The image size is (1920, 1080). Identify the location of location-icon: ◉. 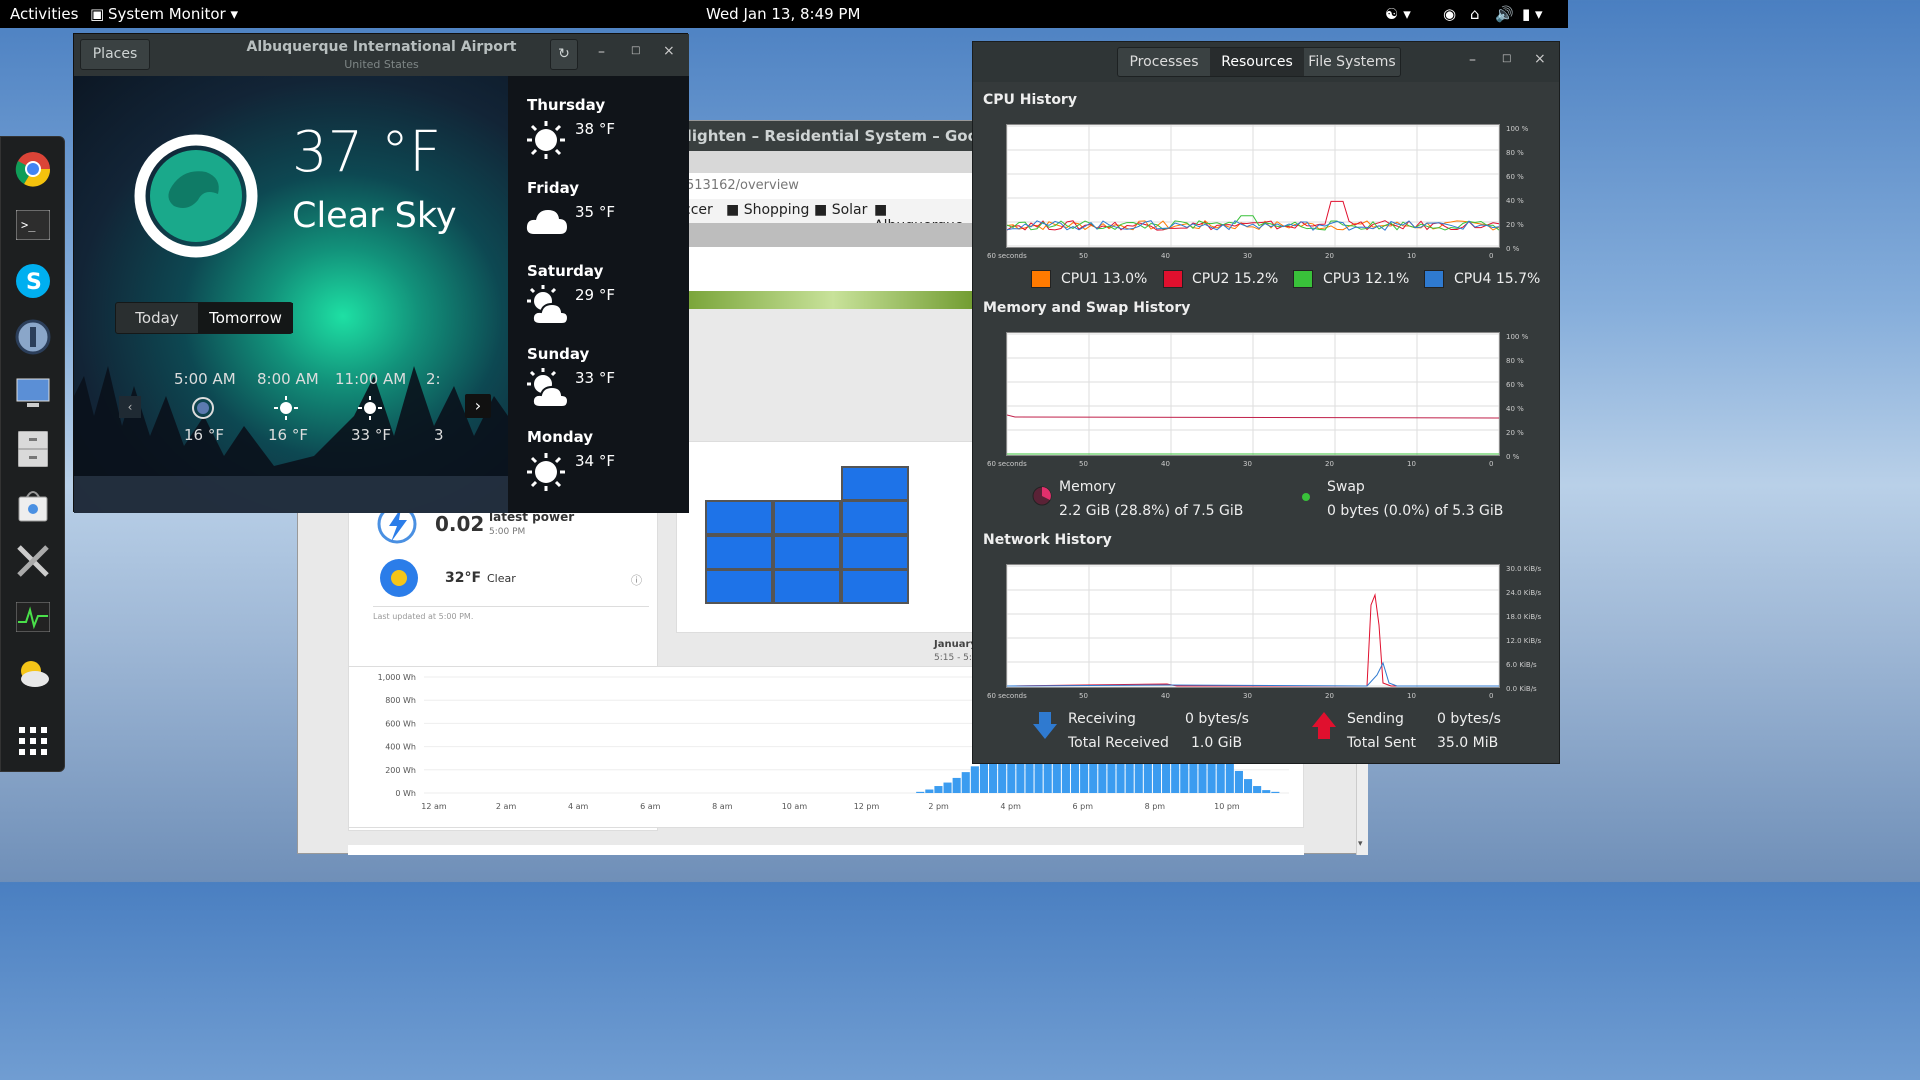
(1449, 14).